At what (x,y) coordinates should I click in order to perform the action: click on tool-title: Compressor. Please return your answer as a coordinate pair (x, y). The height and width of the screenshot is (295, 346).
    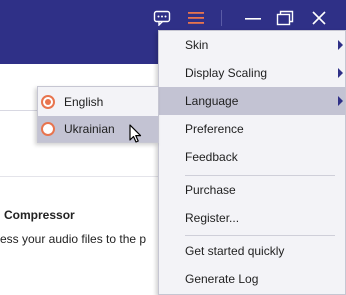
    Looking at the image, I should click on (39, 215).